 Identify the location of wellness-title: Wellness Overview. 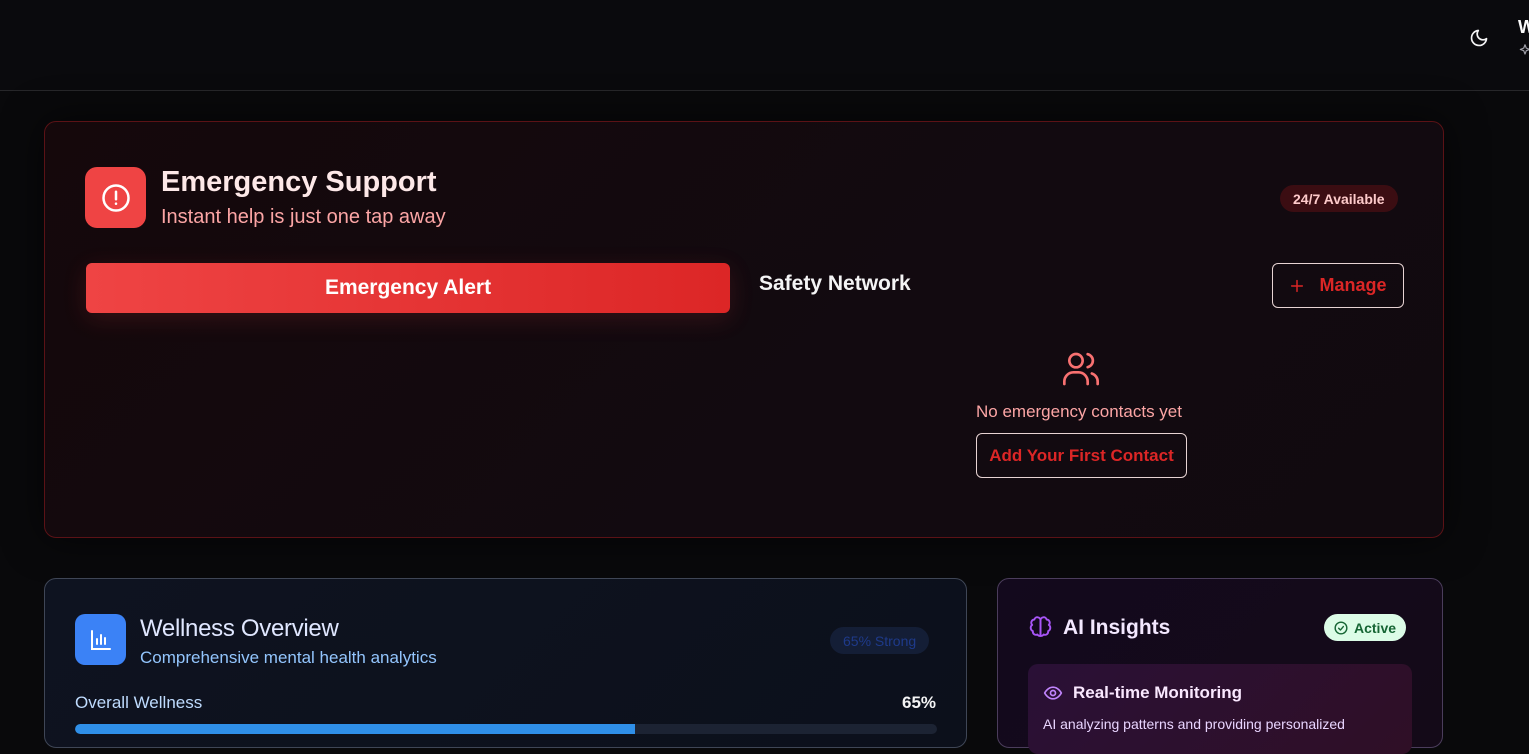
(239, 628).